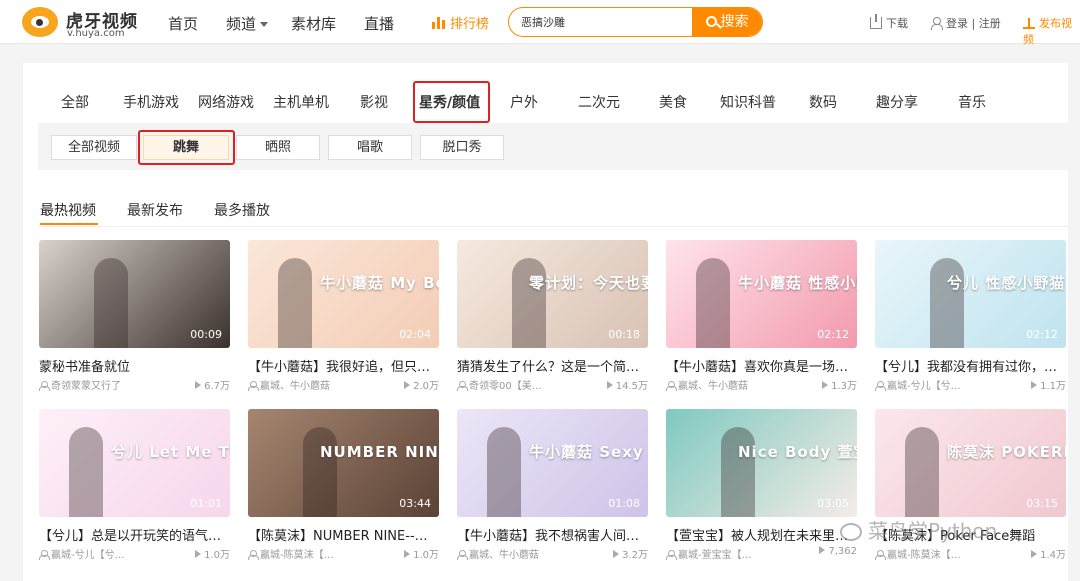 The height and width of the screenshot is (581, 1080). Describe the element at coordinates (134, 365) in the screenshot. I see `video-title: 蒙秘书准备就位` at that location.